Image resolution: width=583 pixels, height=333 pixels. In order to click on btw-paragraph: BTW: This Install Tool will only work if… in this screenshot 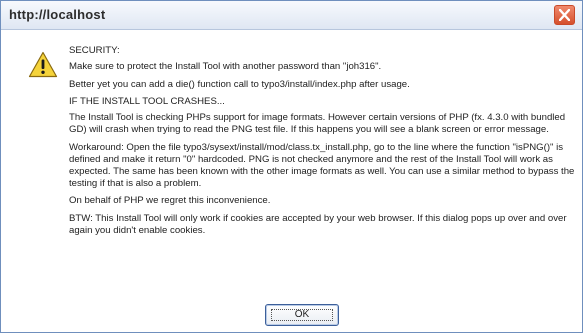, I will do `click(318, 224)`.